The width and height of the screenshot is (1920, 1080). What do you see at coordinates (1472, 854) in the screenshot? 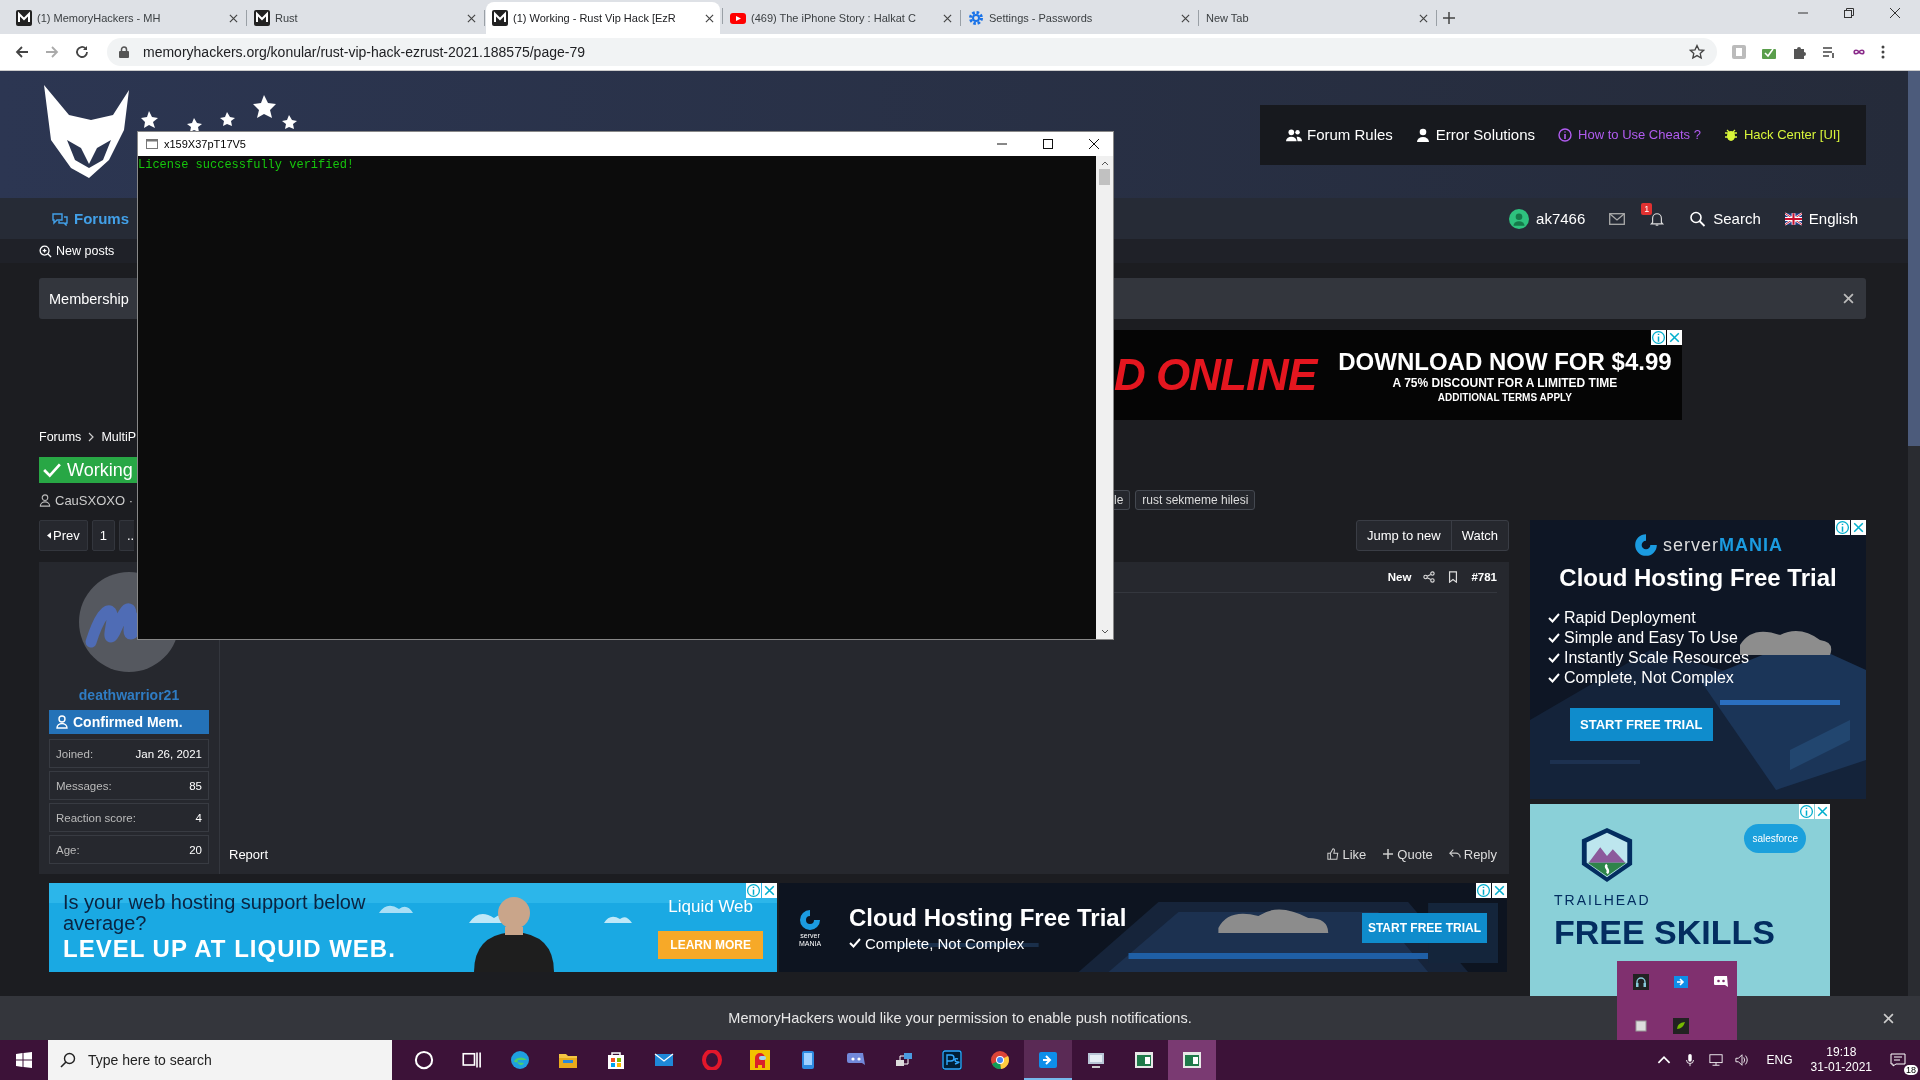
I see `post-action-link: Reply` at bounding box center [1472, 854].